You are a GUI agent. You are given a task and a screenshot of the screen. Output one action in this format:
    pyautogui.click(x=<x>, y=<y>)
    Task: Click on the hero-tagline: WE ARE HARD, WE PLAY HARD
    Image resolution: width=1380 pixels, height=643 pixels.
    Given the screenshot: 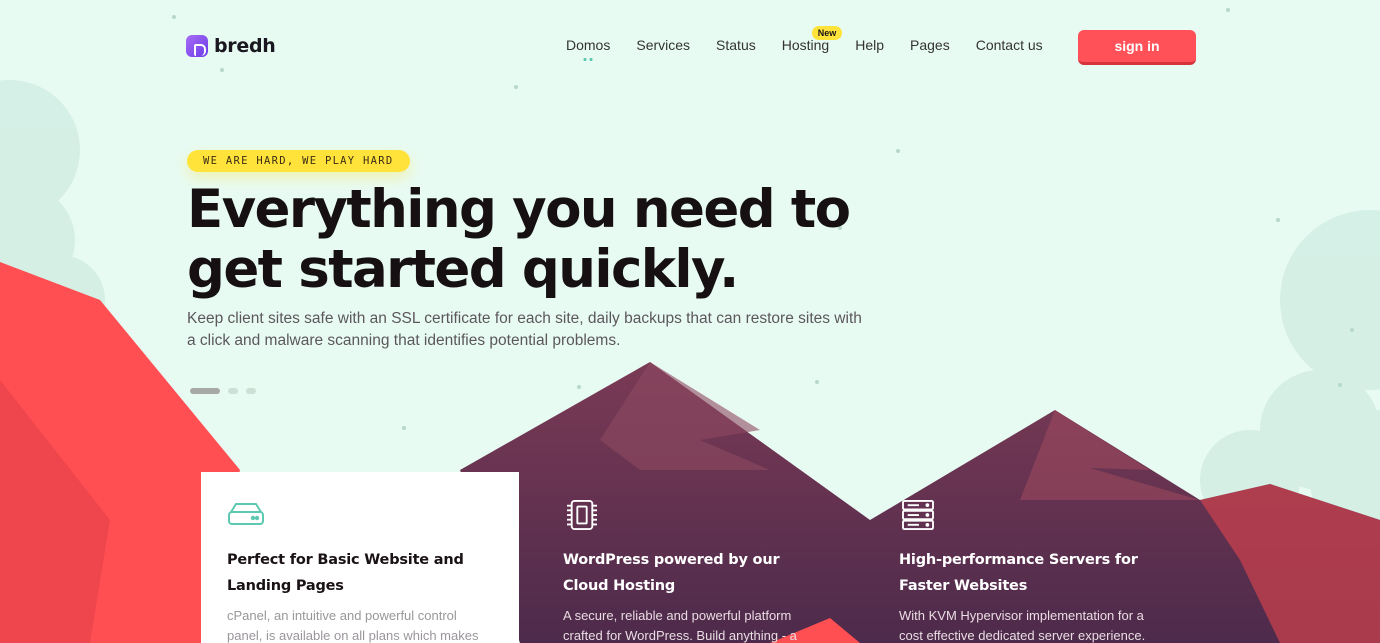 What is the action you would take?
    pyautogui.click(x=298, y=161)
    